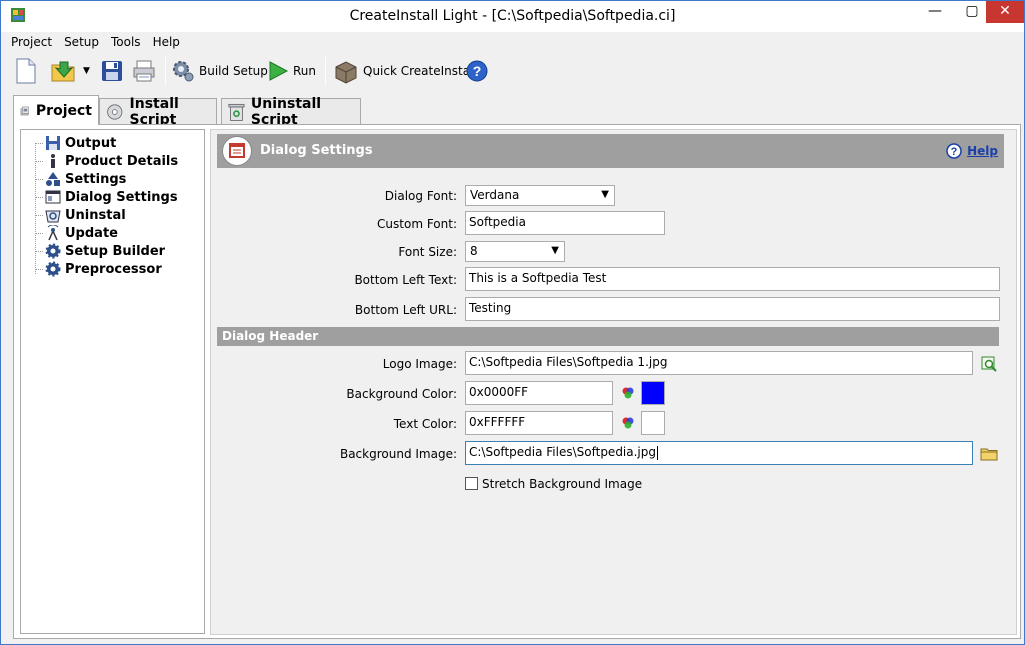 Image resolution: width=1025 pixels, height=645 pixels. I want to click on build-setup-button: Build Setup, so click(219, 71).